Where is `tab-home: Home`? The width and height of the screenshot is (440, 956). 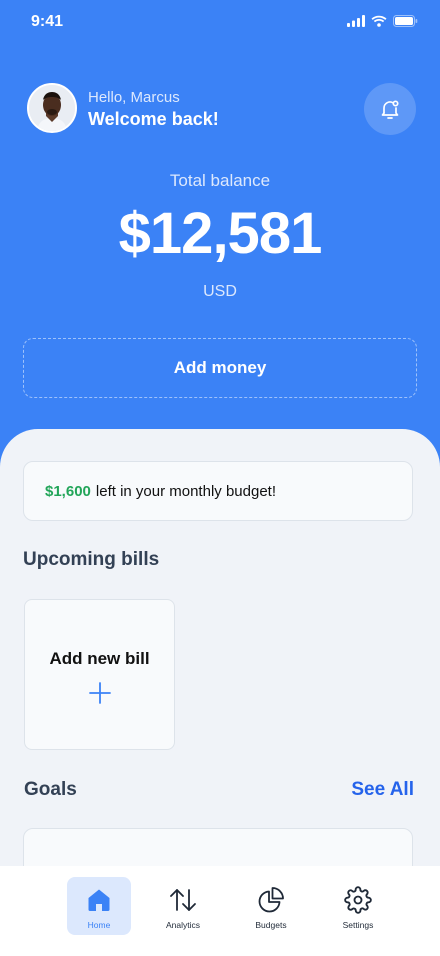 tab-home: Home is located at coordinates (99, 906).